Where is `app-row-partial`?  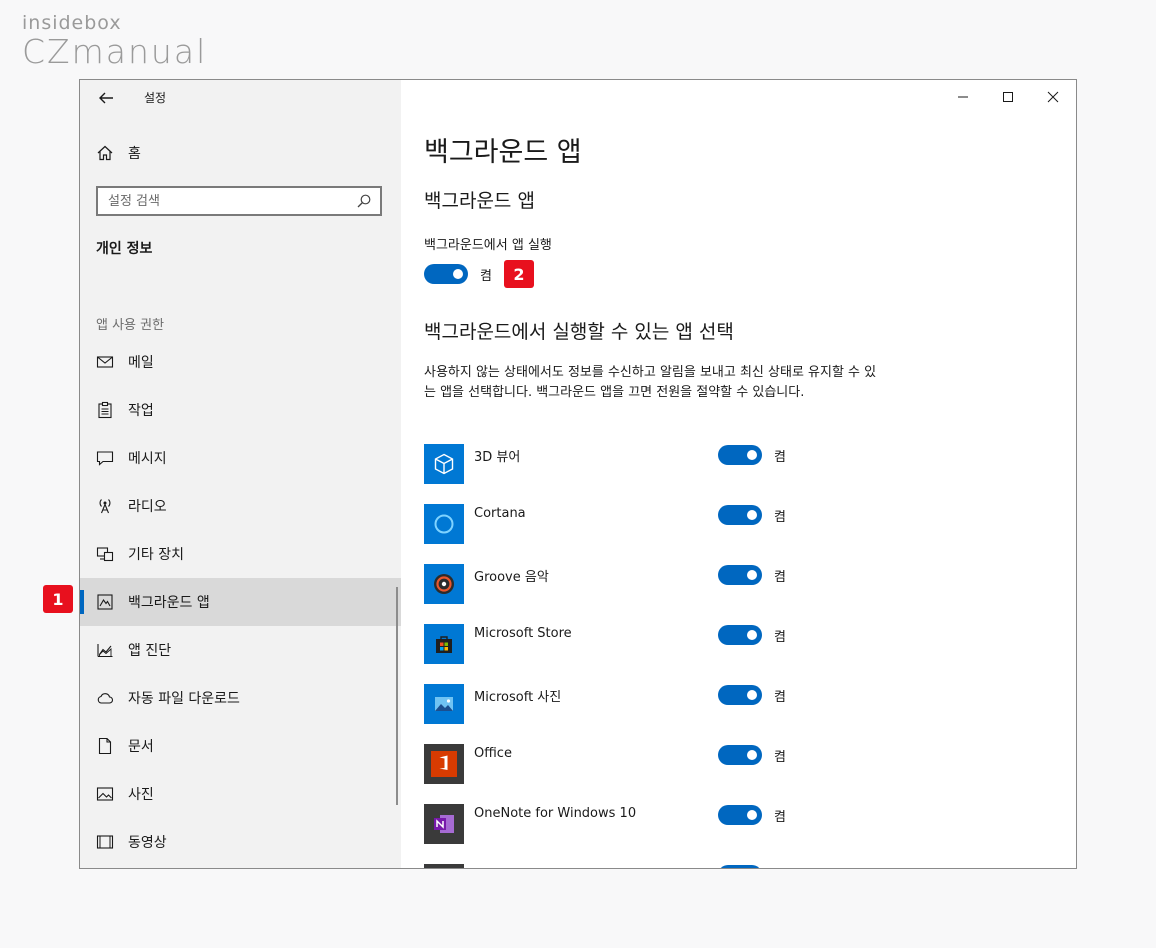 app-row-partial is located at coordinates (744, 866).